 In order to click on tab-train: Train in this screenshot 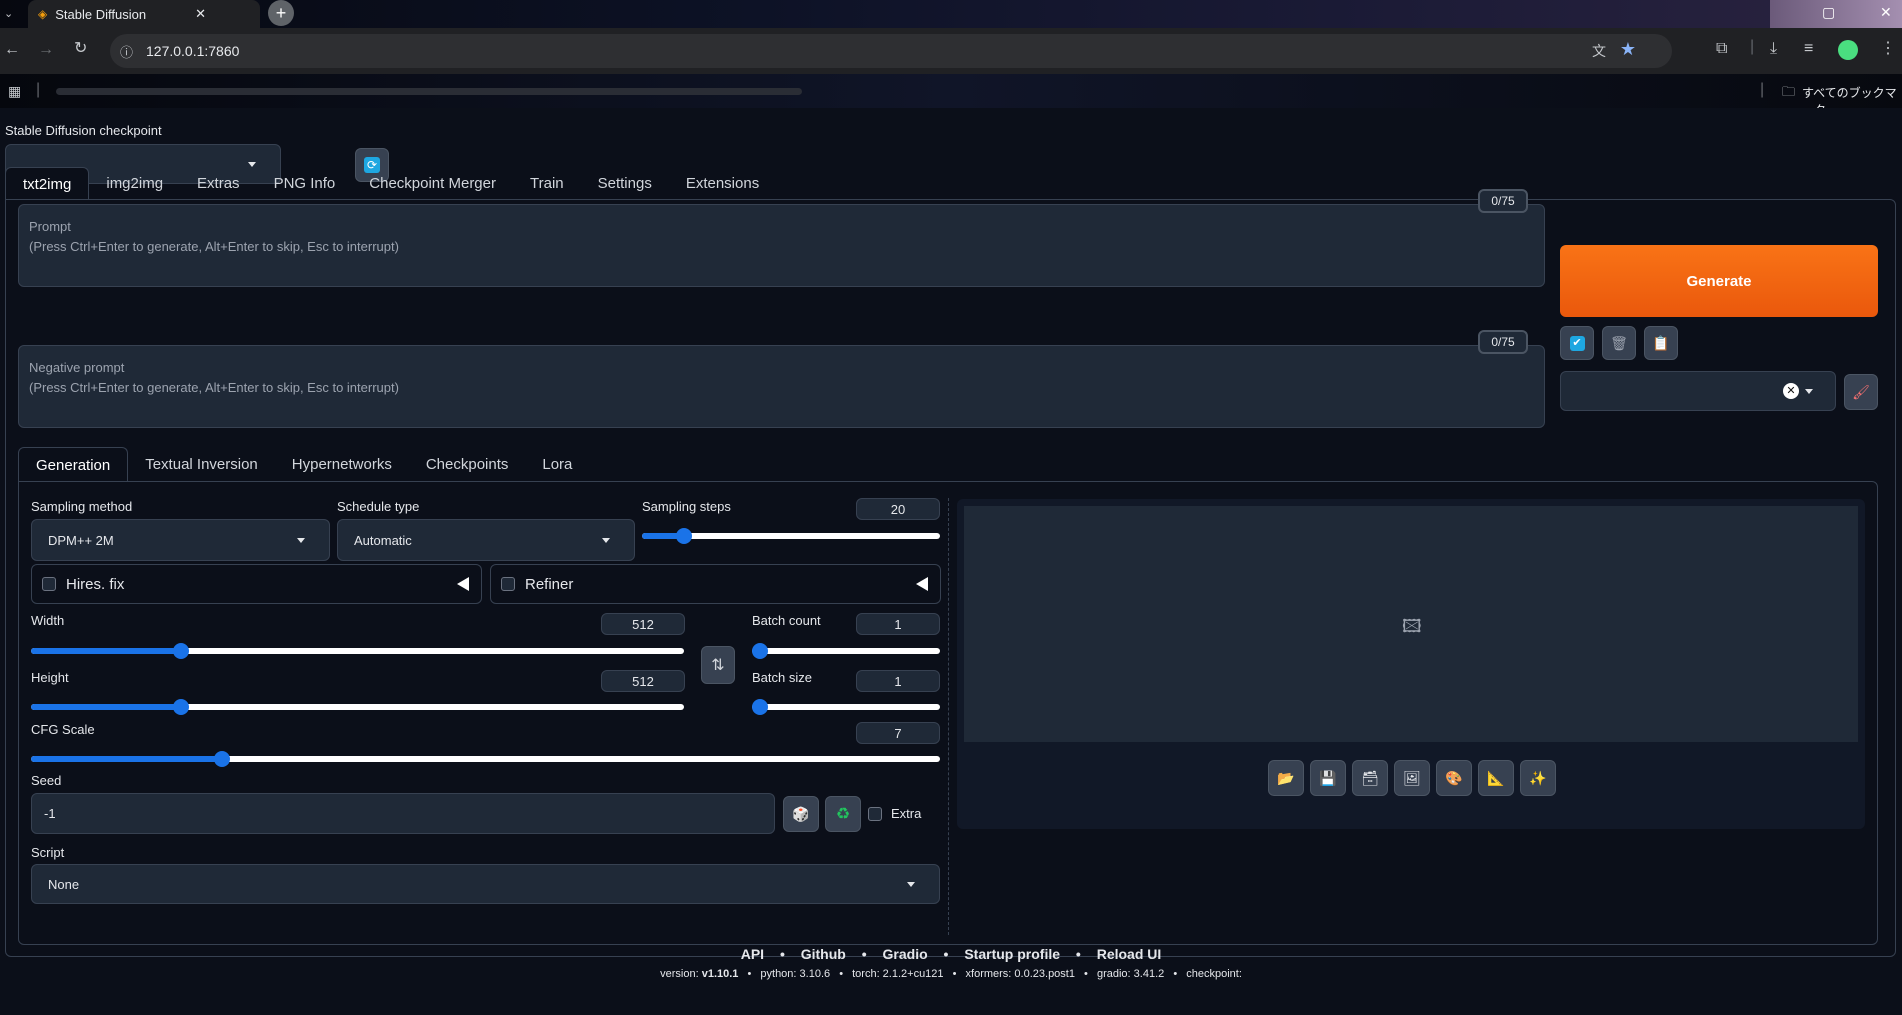, I will do `click(547, 183)`.